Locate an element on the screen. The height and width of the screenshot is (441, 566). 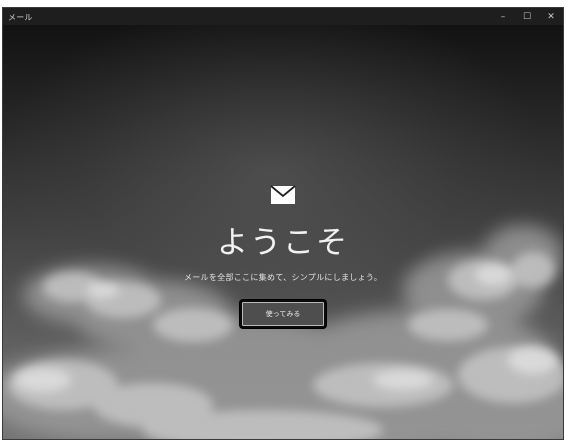
welcome-heading: ようこそ is located at coordinates (283, 243).